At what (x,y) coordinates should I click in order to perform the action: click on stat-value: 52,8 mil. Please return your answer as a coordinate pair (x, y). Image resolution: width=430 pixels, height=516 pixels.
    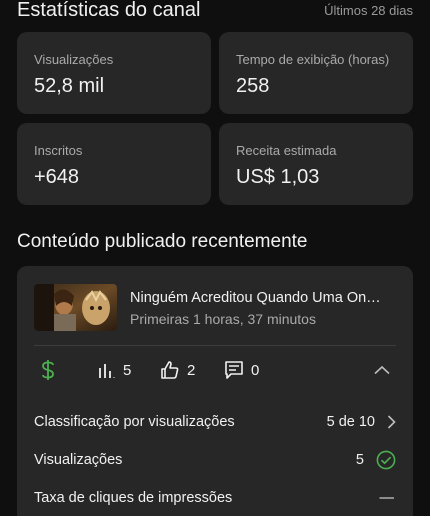
    Looking at the image, I should click on (69, 86).